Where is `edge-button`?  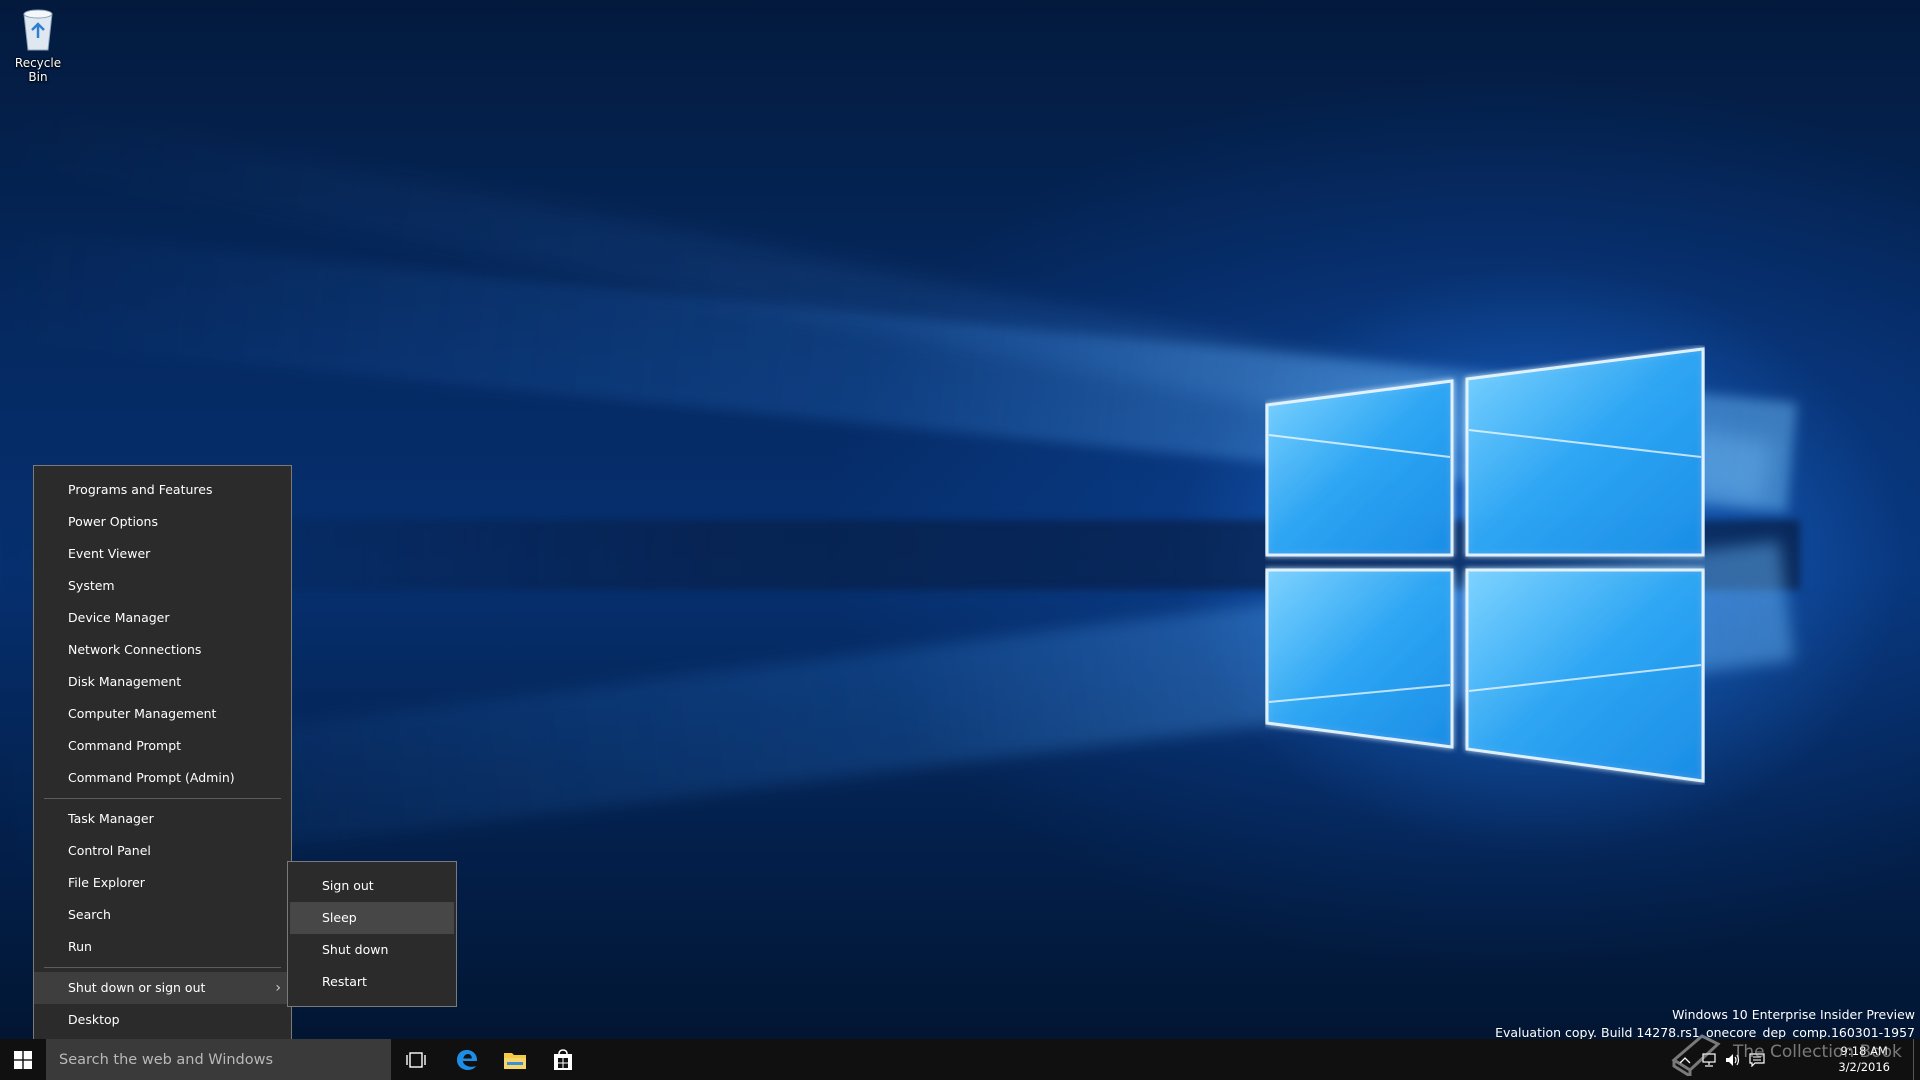 edge-button is located at coordinates (467, 1059).